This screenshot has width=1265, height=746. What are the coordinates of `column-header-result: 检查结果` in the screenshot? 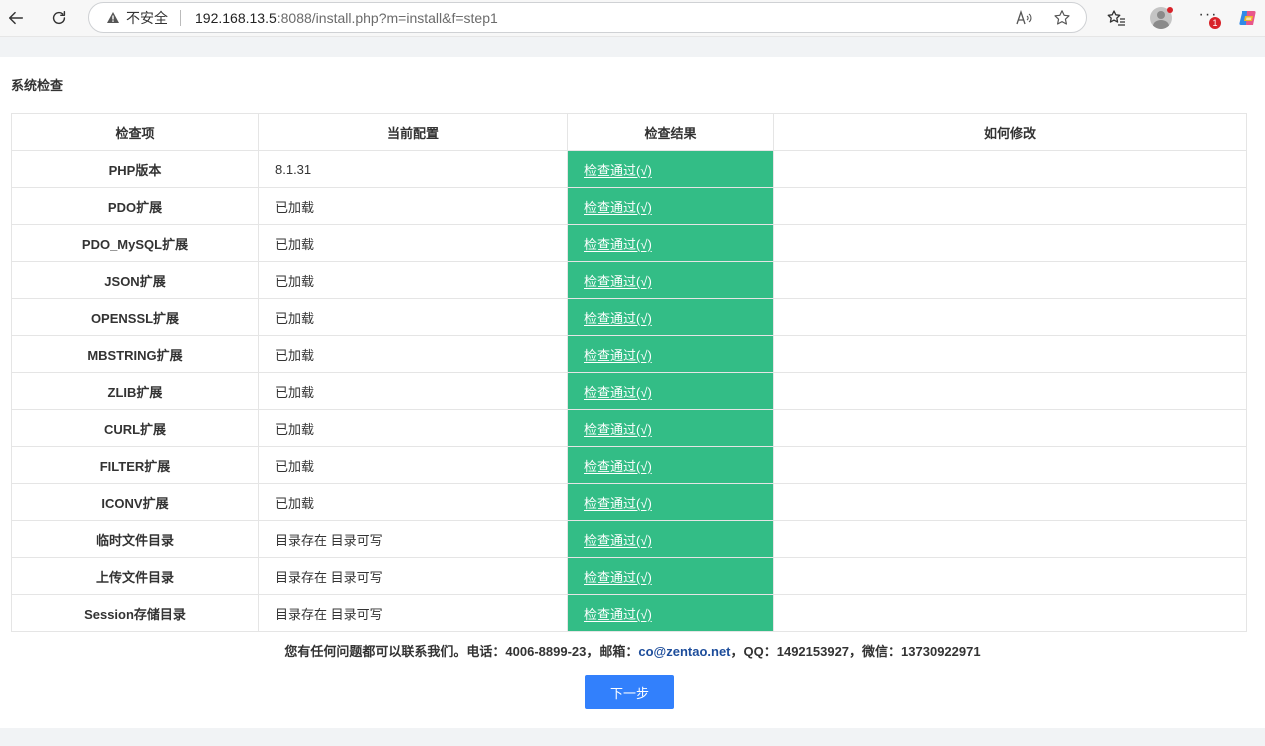 It's located at (670, 132).